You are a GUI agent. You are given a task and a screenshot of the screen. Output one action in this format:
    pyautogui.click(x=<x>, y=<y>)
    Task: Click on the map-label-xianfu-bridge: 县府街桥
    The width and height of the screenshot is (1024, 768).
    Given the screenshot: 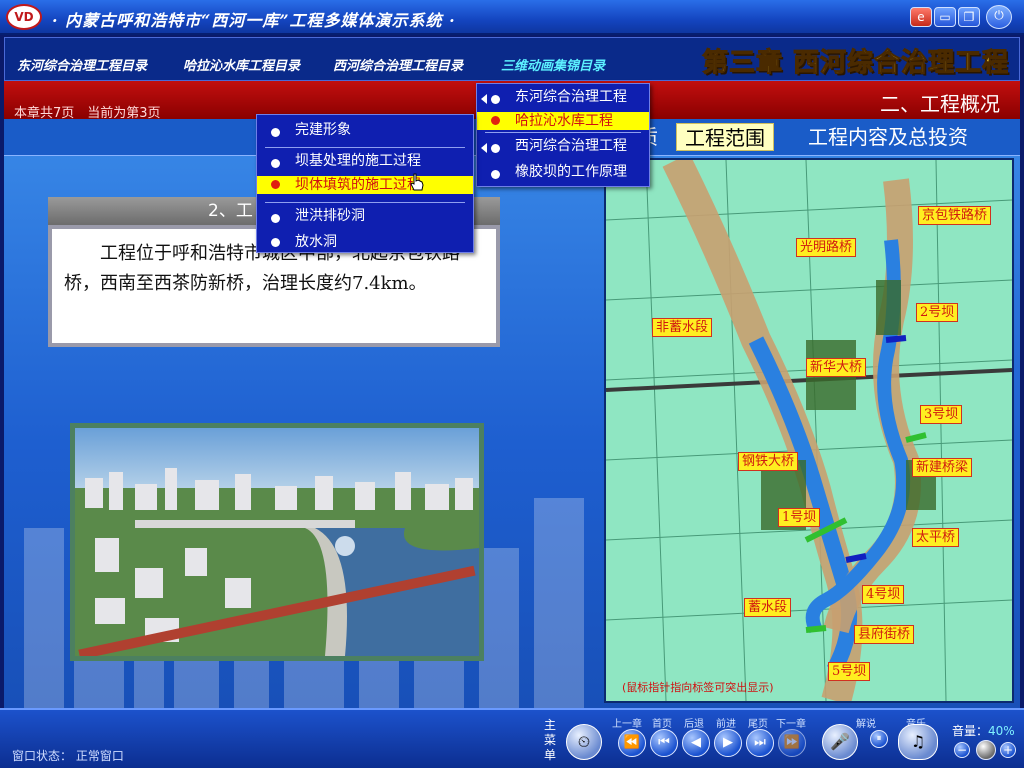 What is the action you would take?
    pyautogui.click(x=884, y=634)
    